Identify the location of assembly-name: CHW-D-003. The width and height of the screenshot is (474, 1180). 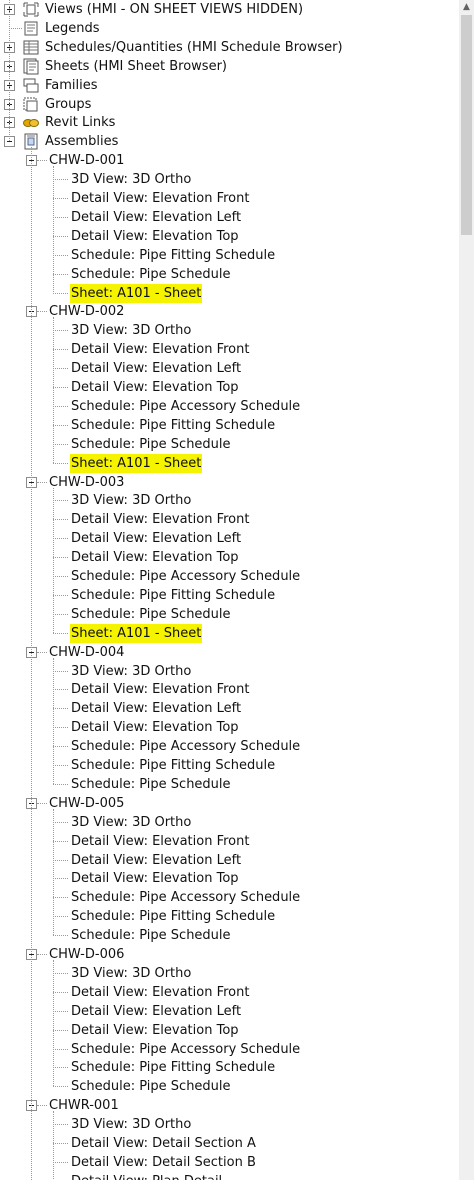
(86, 482).